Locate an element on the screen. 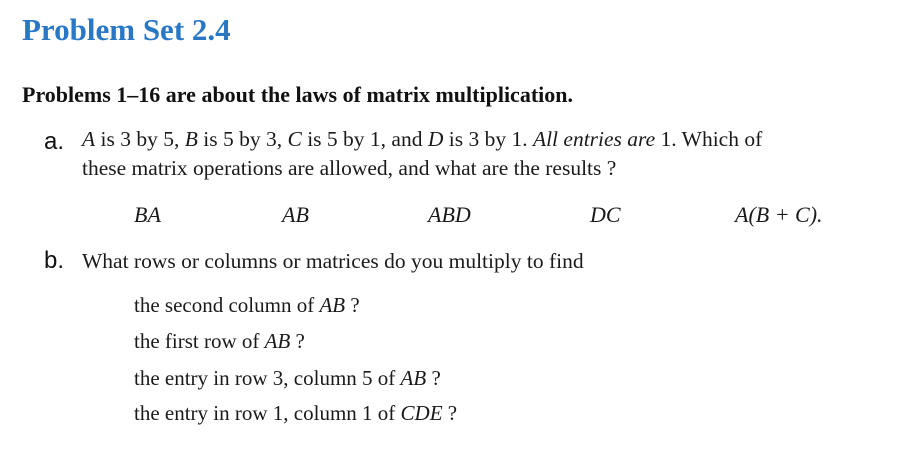 The height and width of the screenshot is (473, 922). text-segment: is 3 by 5, is located at coordinates (140, 139).